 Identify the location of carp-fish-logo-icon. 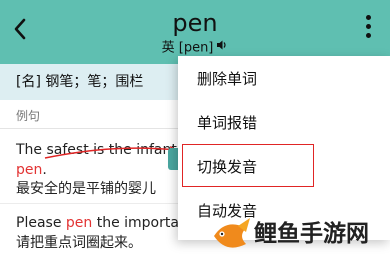
(232, 233).